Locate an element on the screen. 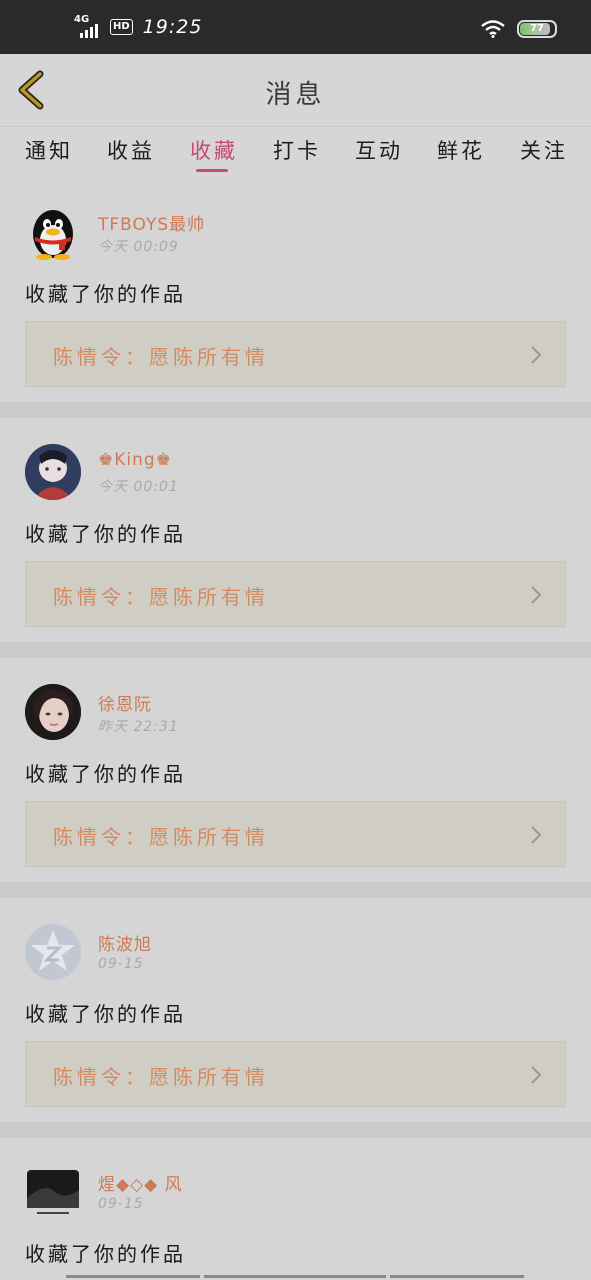 The width and height of the screenshot is (591, 1280). tab-follows: 关注 is located at coordinates (544, 150).